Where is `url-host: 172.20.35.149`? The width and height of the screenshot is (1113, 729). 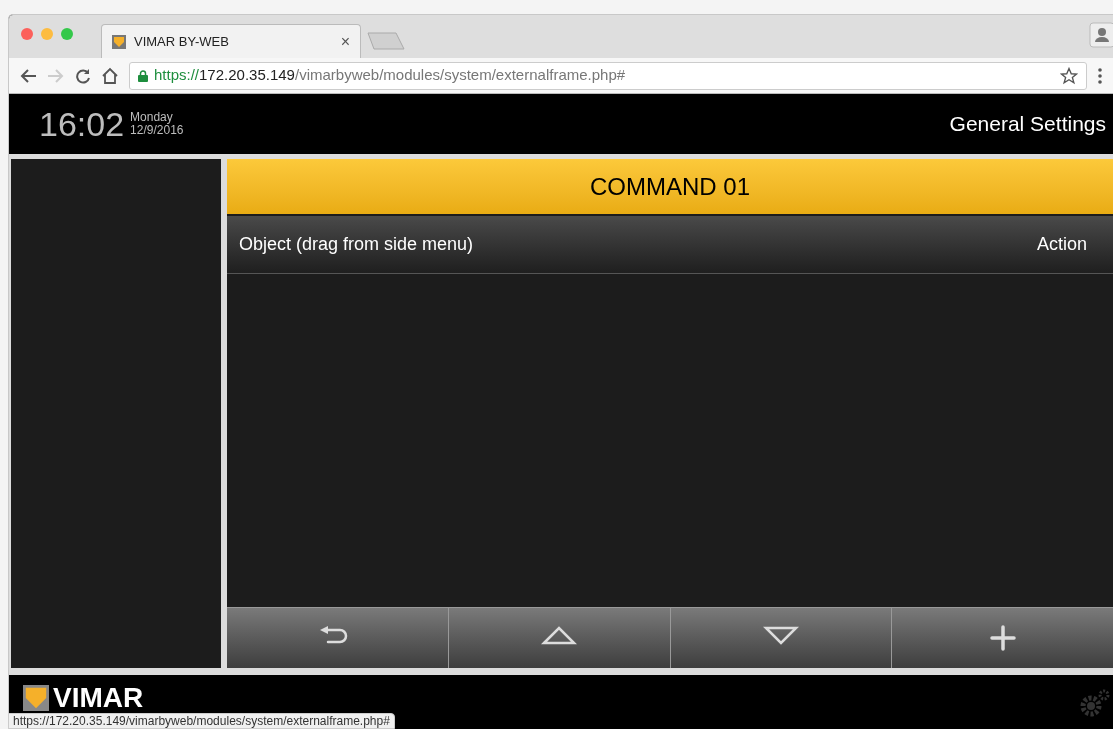 url-host: 172.20.35.149 is located at coordinates (247, 75).